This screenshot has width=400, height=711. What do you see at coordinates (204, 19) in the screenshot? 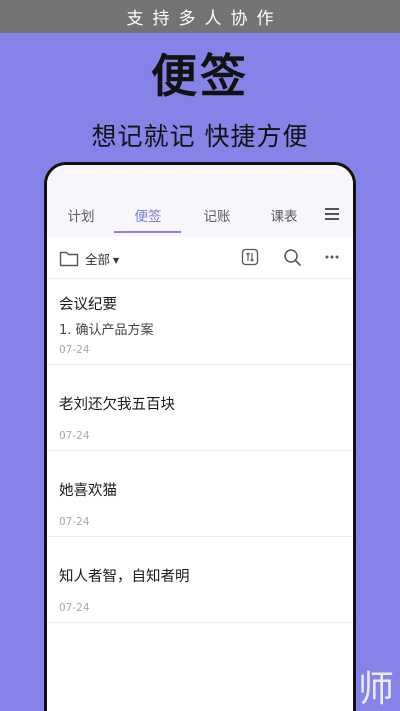
I see `banner-text: 支持多人协作` at bounding box center [204, 19].